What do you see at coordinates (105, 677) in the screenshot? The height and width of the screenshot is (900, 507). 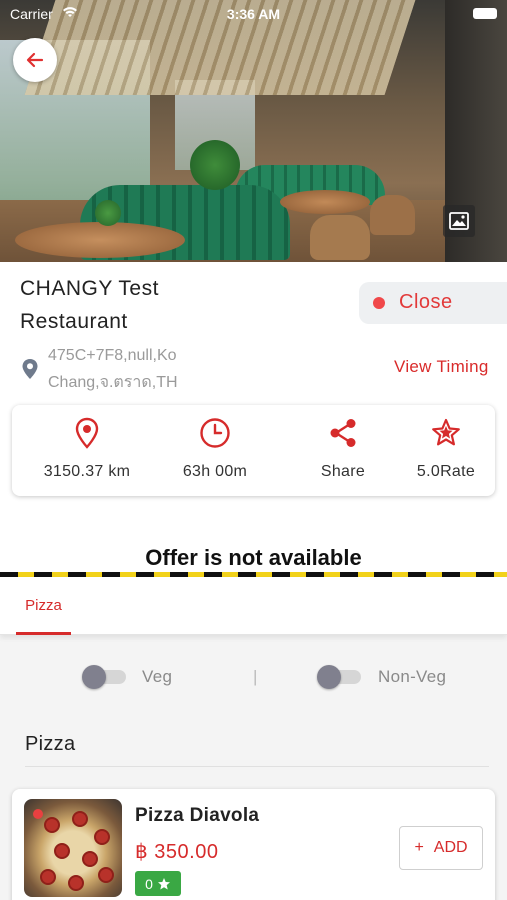 I see `veg-toggle` at bounding box center [105, 677].